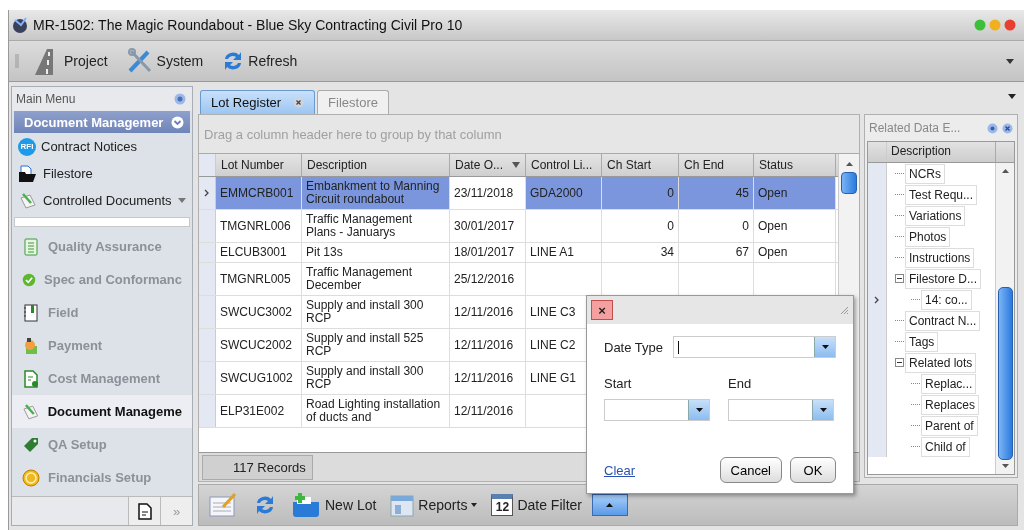  Describe the element at coordinates (488, 312) in the screenshot. I see `table-cell: 12/11/2016` at that location.